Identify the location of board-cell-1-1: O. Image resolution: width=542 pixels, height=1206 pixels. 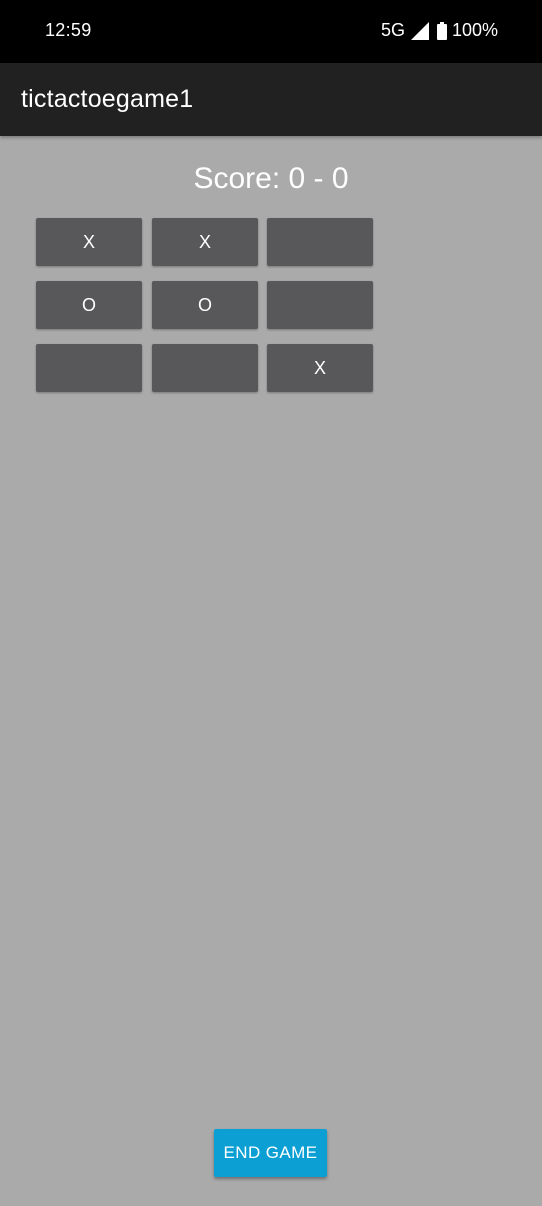
(205, 305).